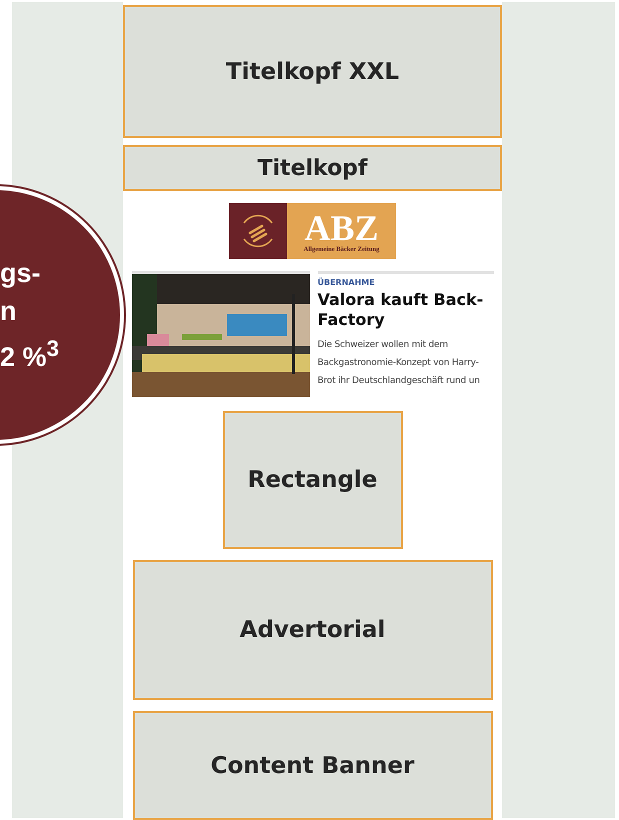  What do you see at coordinates (347, 282) in the screenshot?
I see `article-kicker: ÜBERNAHME` at bounding box center [347, 282].